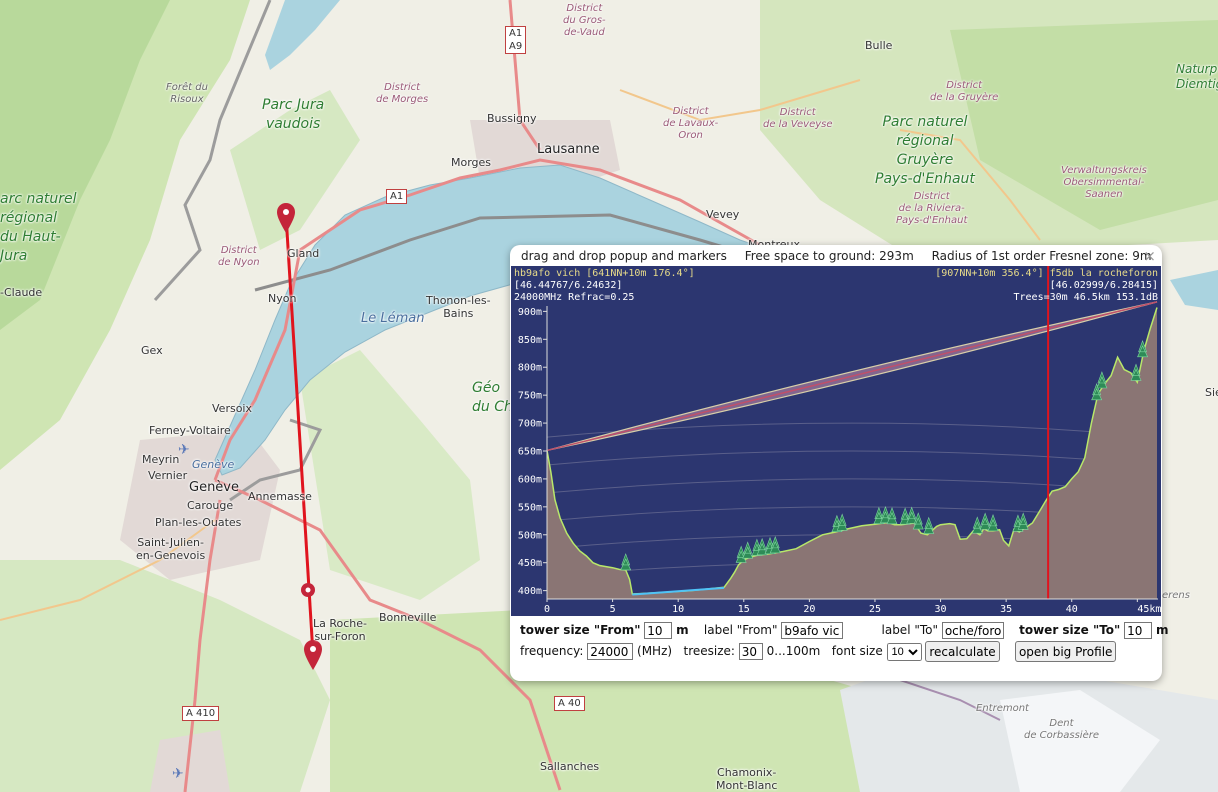 The height and width of the screenshot is (792, 1218). I want to click on road-shield: A1, so click(397, 196).